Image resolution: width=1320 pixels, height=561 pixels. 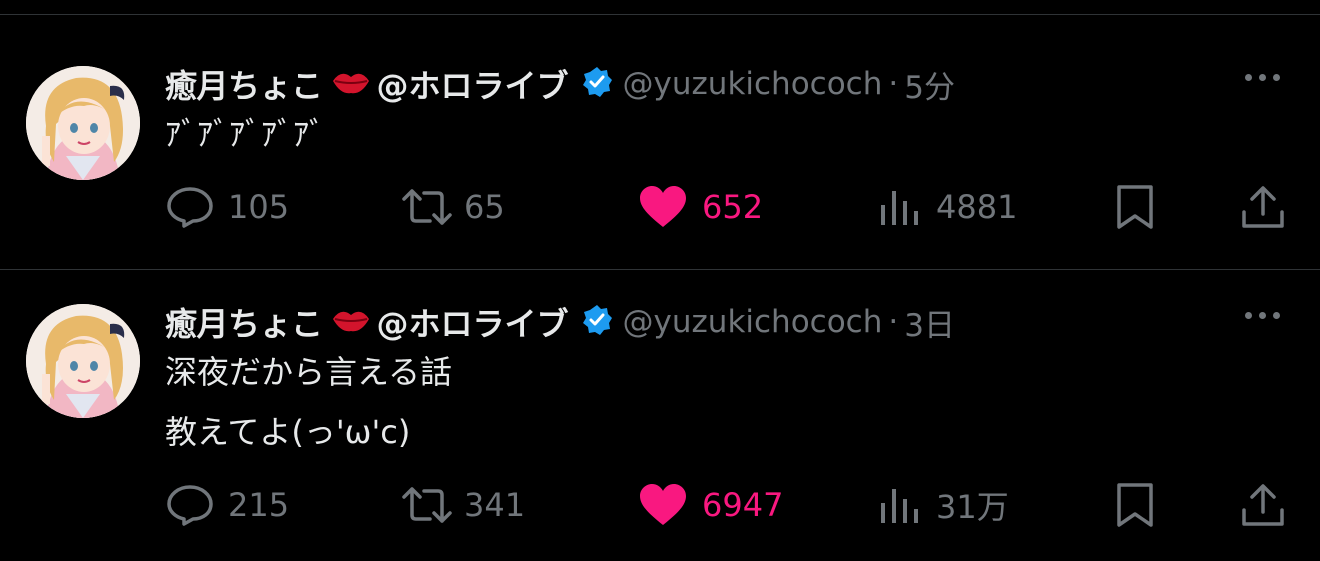 I want to click on views-button: 31万, so click(x=943, y=505).